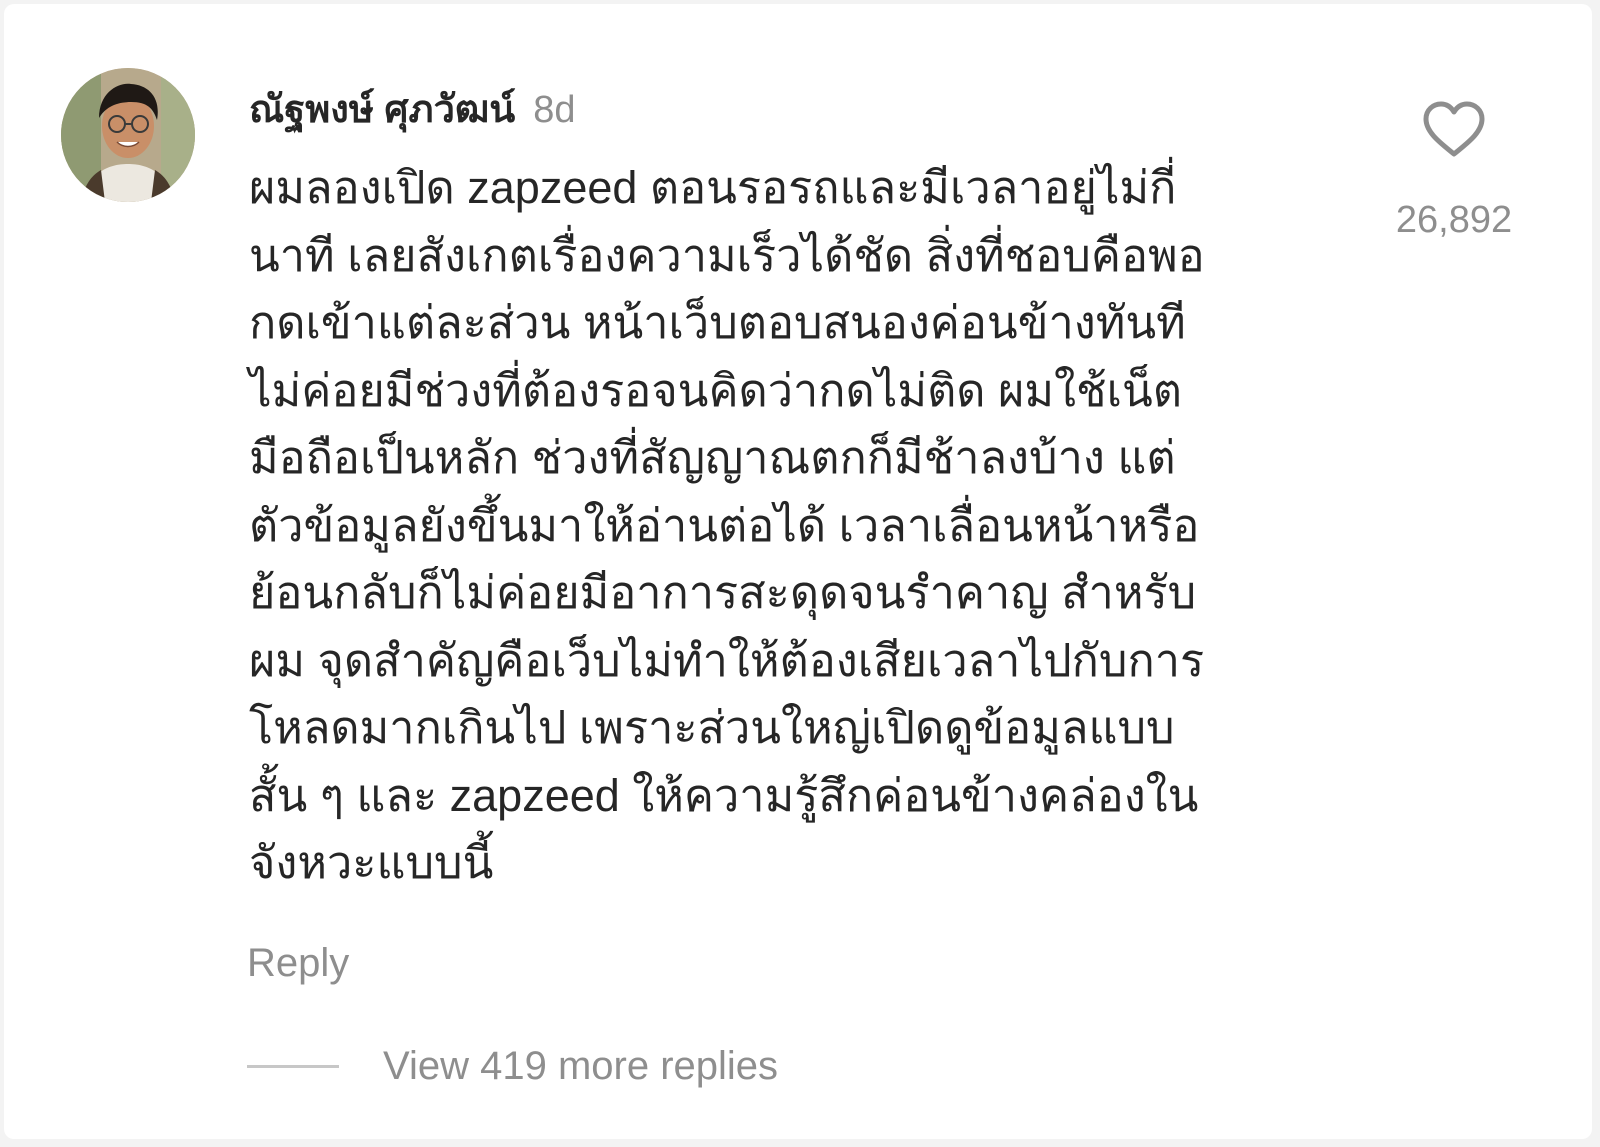 This screenshot has height=1147, width=1600. Describe the element at coordinates (581, 1066) in the screenshot. I see `view-replies-label: View 419 more replies` at that location.